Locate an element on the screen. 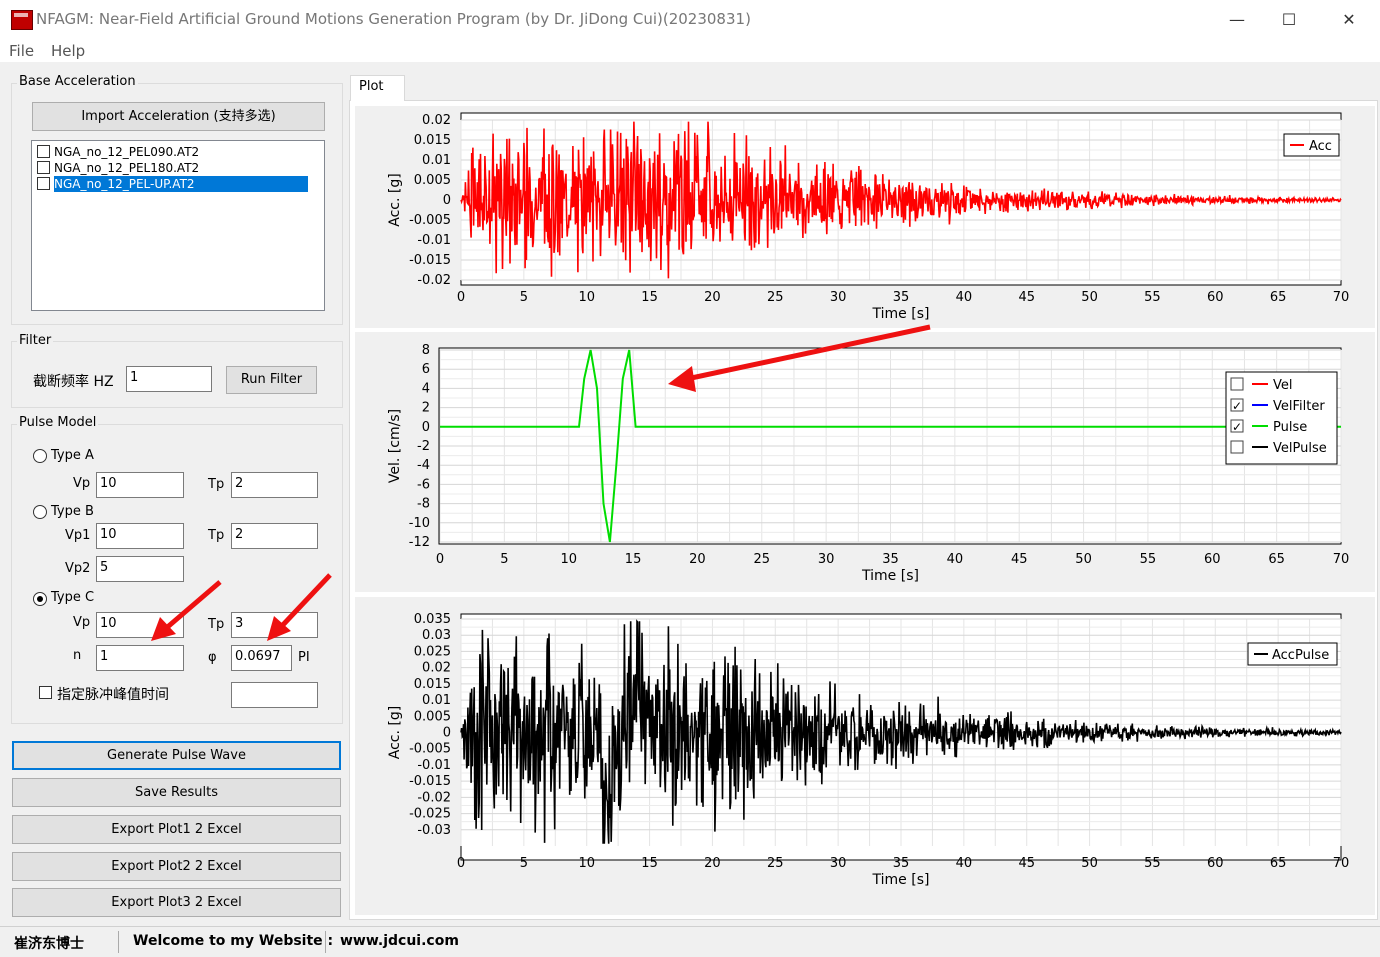  y-tick-label: -10 is located at coordinates (419, 523).